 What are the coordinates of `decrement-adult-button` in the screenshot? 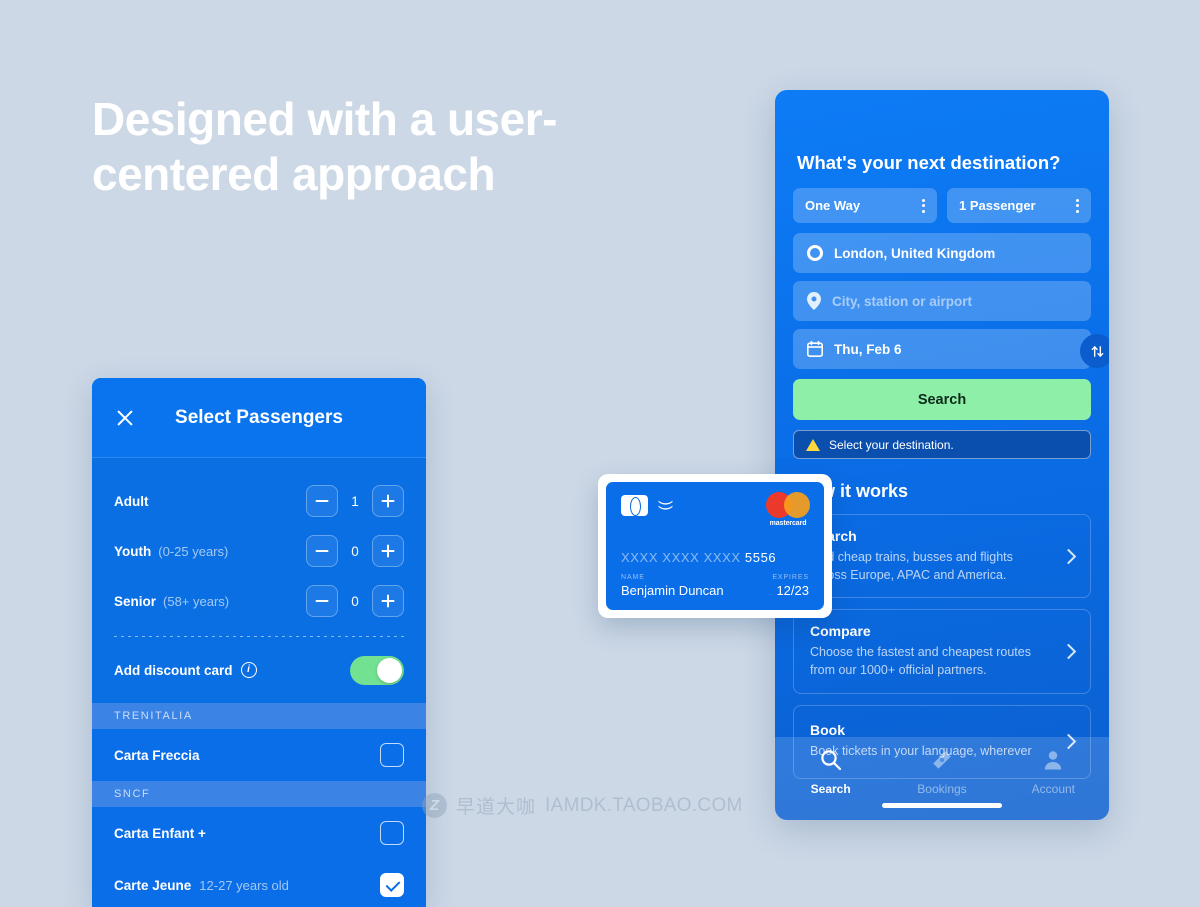 It's located at (322, 501).